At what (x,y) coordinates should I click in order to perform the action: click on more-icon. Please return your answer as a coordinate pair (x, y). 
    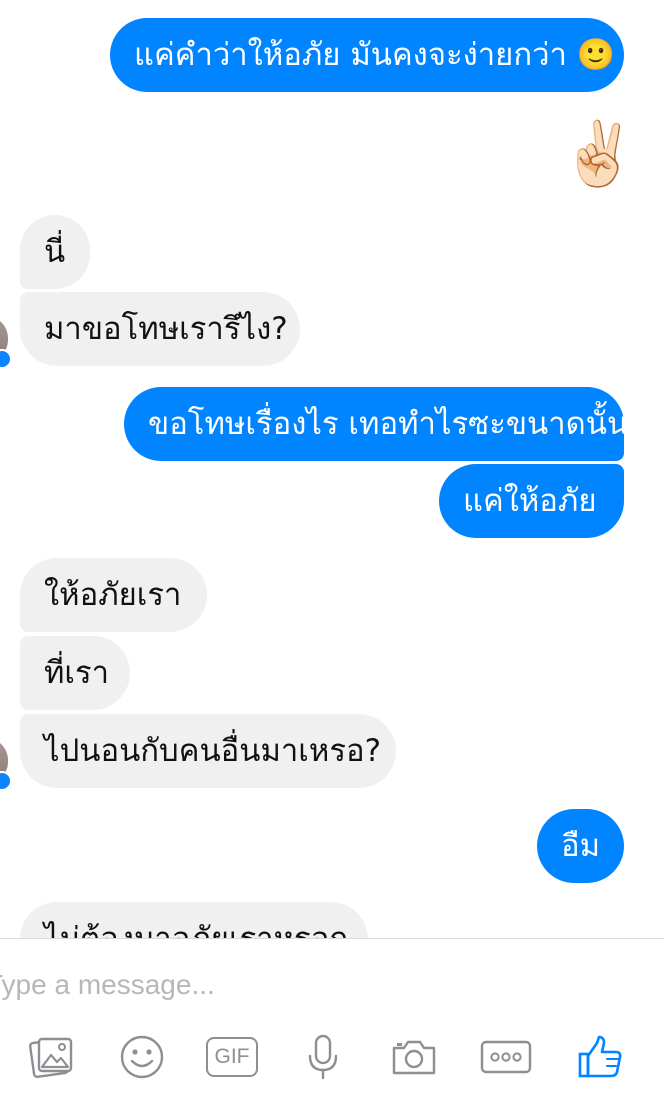
    Looking at the image, I should click on (506, 1057).